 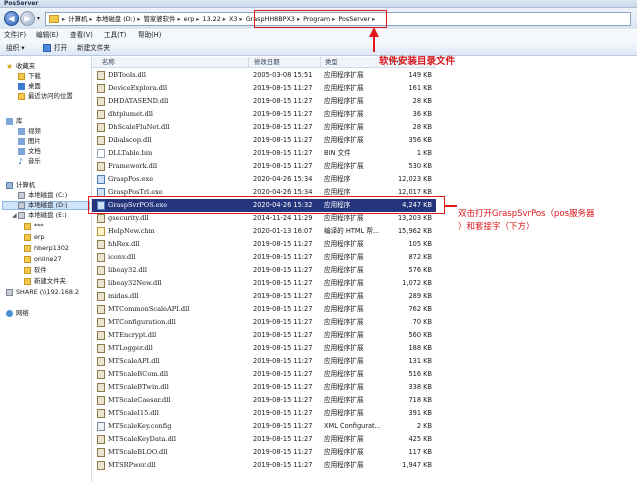 I want to click on breadcrumb-item: erp, so click(x=189, y=19).